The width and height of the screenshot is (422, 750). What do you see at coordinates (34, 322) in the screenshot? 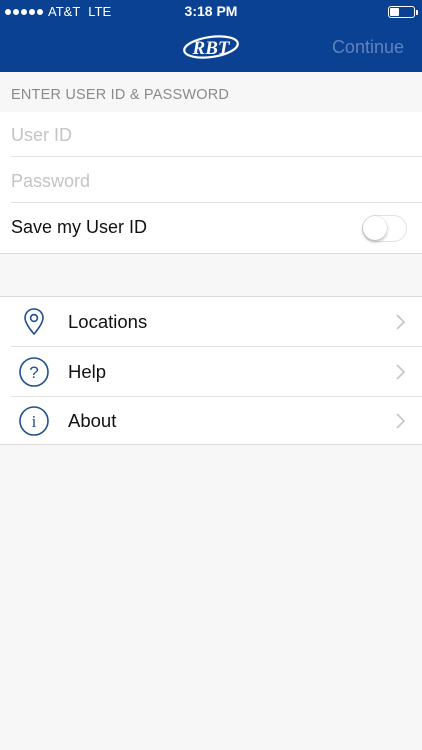
I see `location-pin-icon` at bounding box center [34, 322].